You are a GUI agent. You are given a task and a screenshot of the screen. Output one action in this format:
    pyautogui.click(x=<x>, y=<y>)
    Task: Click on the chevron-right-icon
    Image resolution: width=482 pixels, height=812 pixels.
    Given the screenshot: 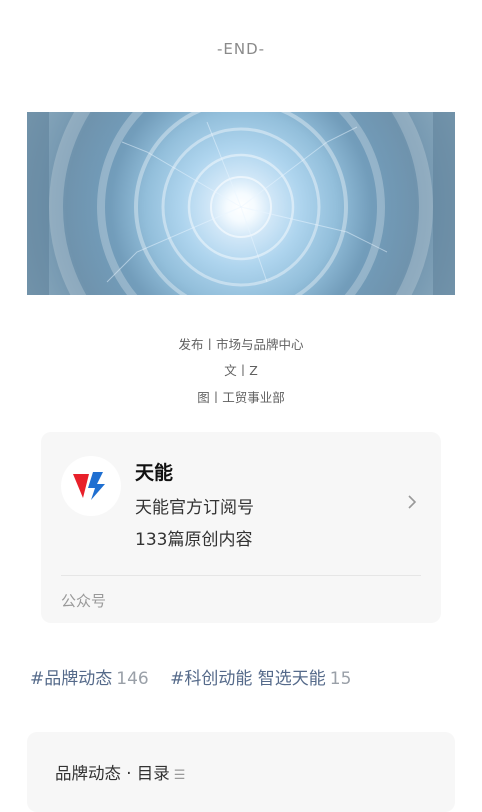 What is the action you would take?
    pyautogui.click(x=412, y=504)
    